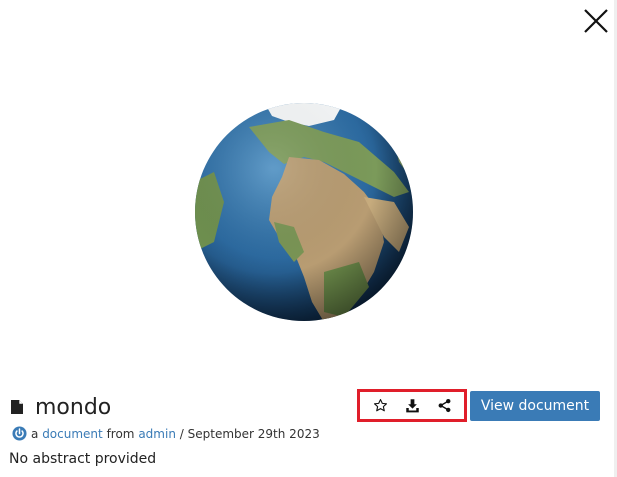  I want to click on author-link: admin, so click(157, 434).